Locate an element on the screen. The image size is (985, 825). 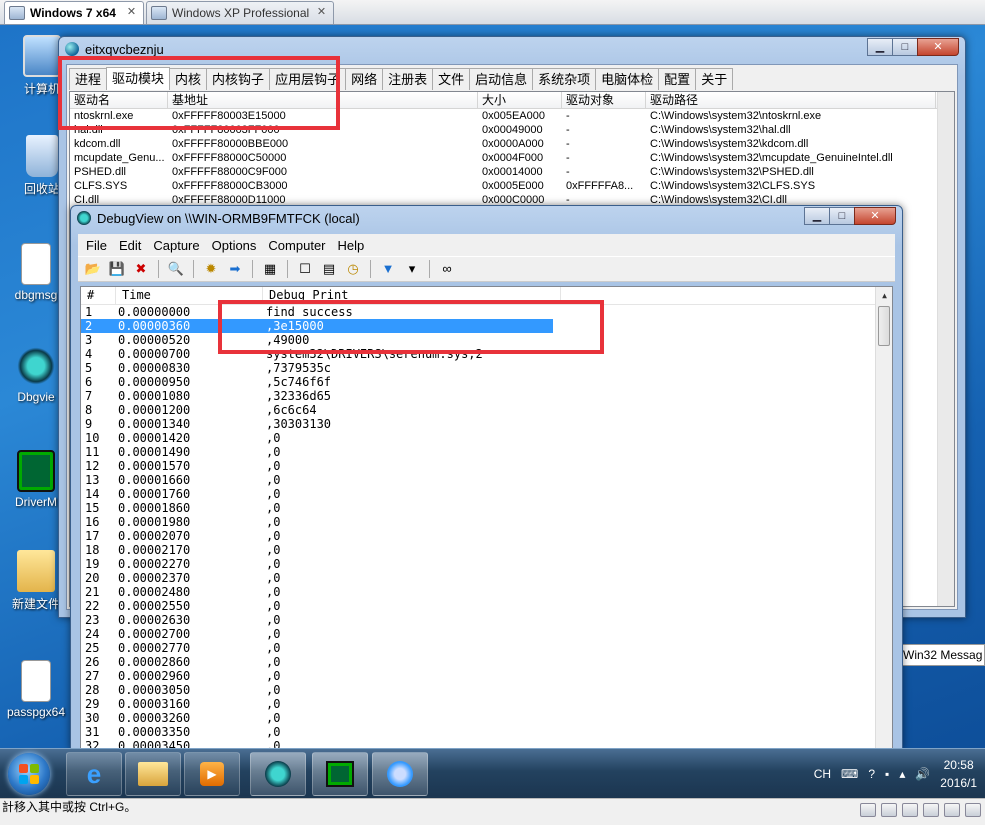
display-icon is located at coordinates (973, 810).